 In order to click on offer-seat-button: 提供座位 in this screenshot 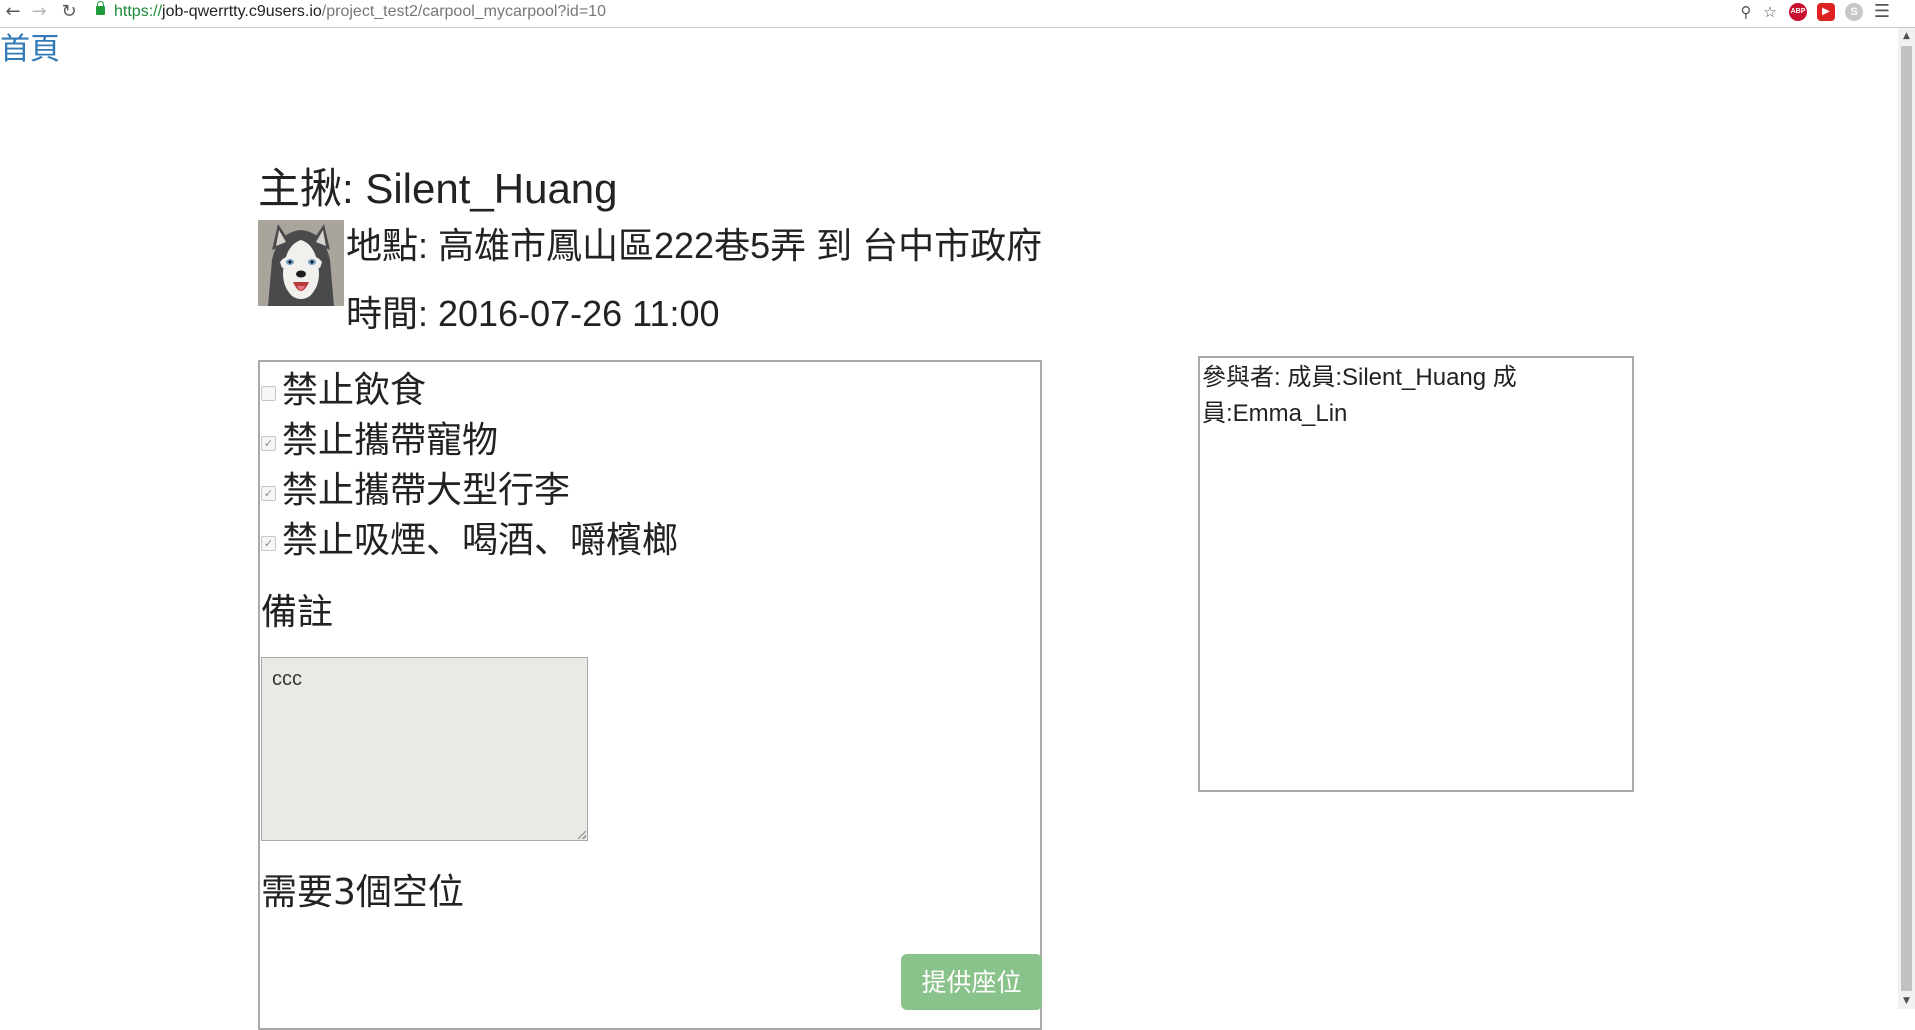, I will do `click(971, 982)`.